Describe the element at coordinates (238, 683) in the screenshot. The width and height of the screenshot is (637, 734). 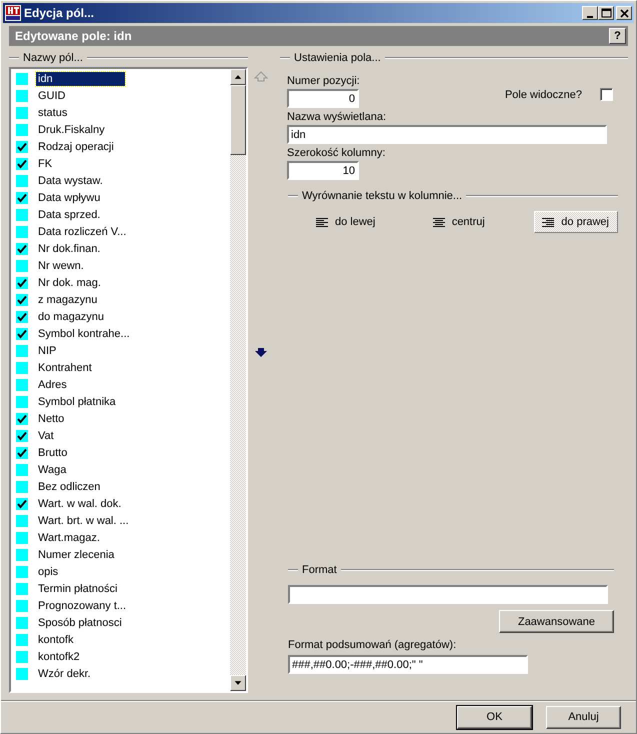
I see `scroll-down-button` at that location.